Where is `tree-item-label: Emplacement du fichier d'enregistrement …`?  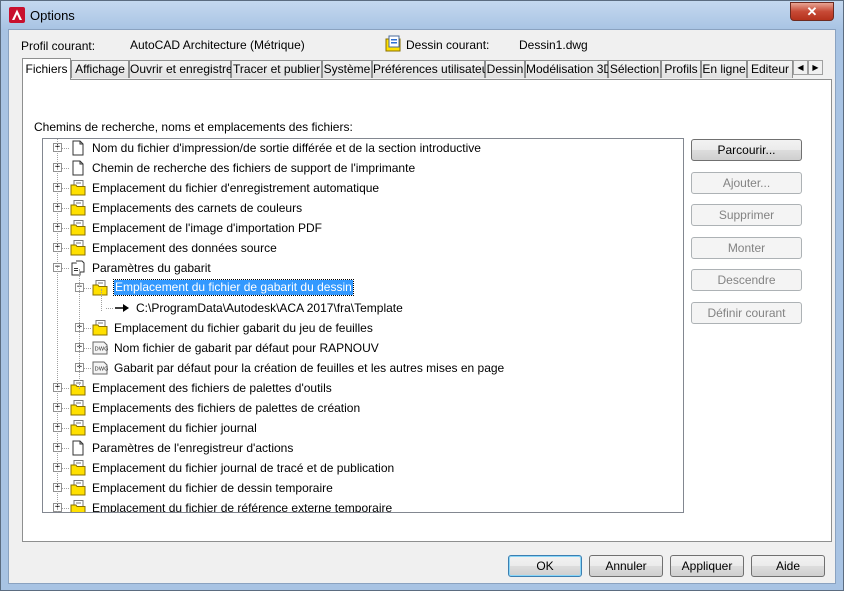 tree-item-label: Emplacement du fichier d'enregistrement … is located at coordinates (236, 188).